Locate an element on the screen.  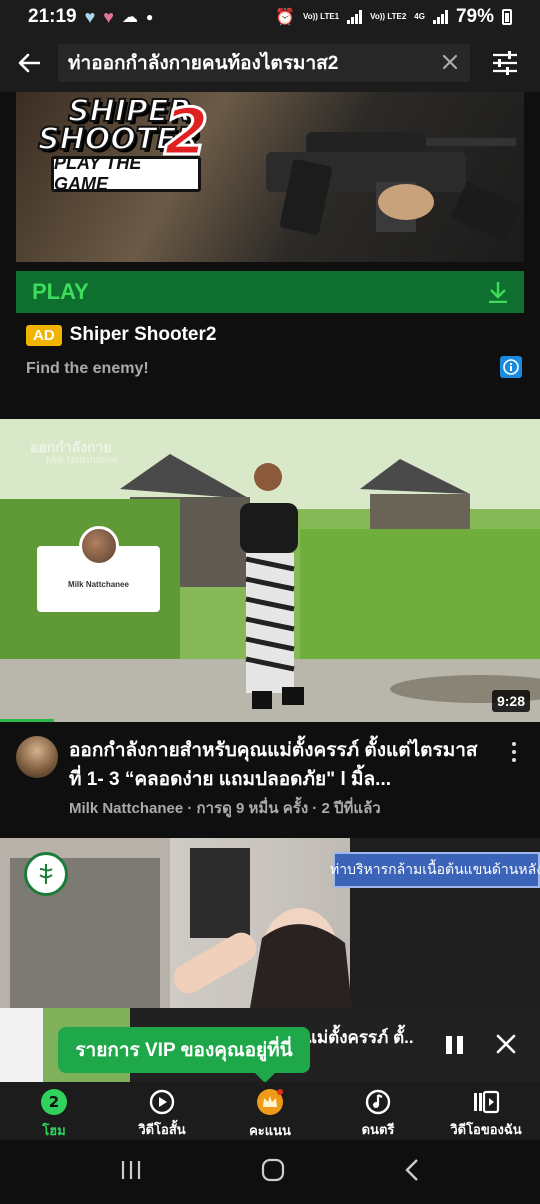
thumbnail-name-card: Milk Nattchanee is located at coordinates (98, 569).